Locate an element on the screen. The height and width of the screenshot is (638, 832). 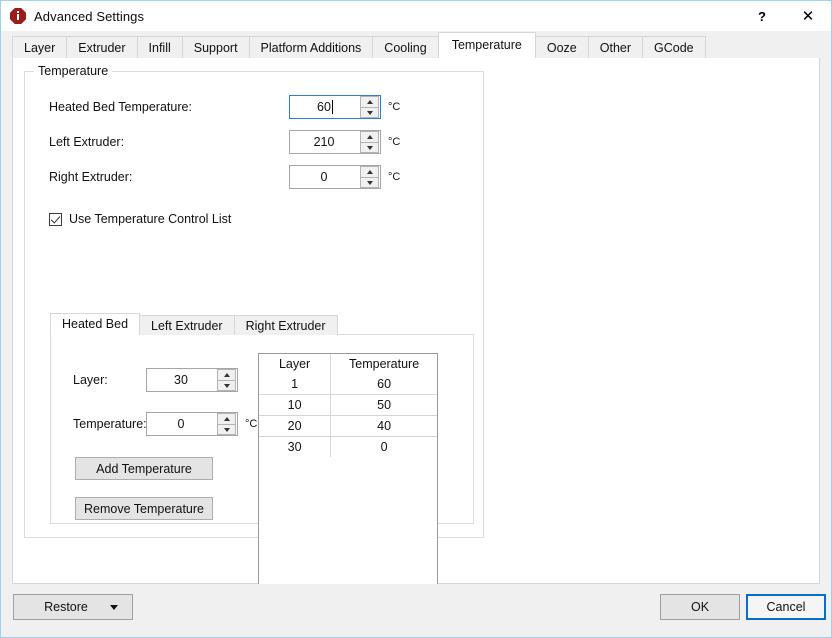
temperature-control-table: Layer Temperature 1 60 10 50 20 40 30 0 is located at coordinates (348, 473).